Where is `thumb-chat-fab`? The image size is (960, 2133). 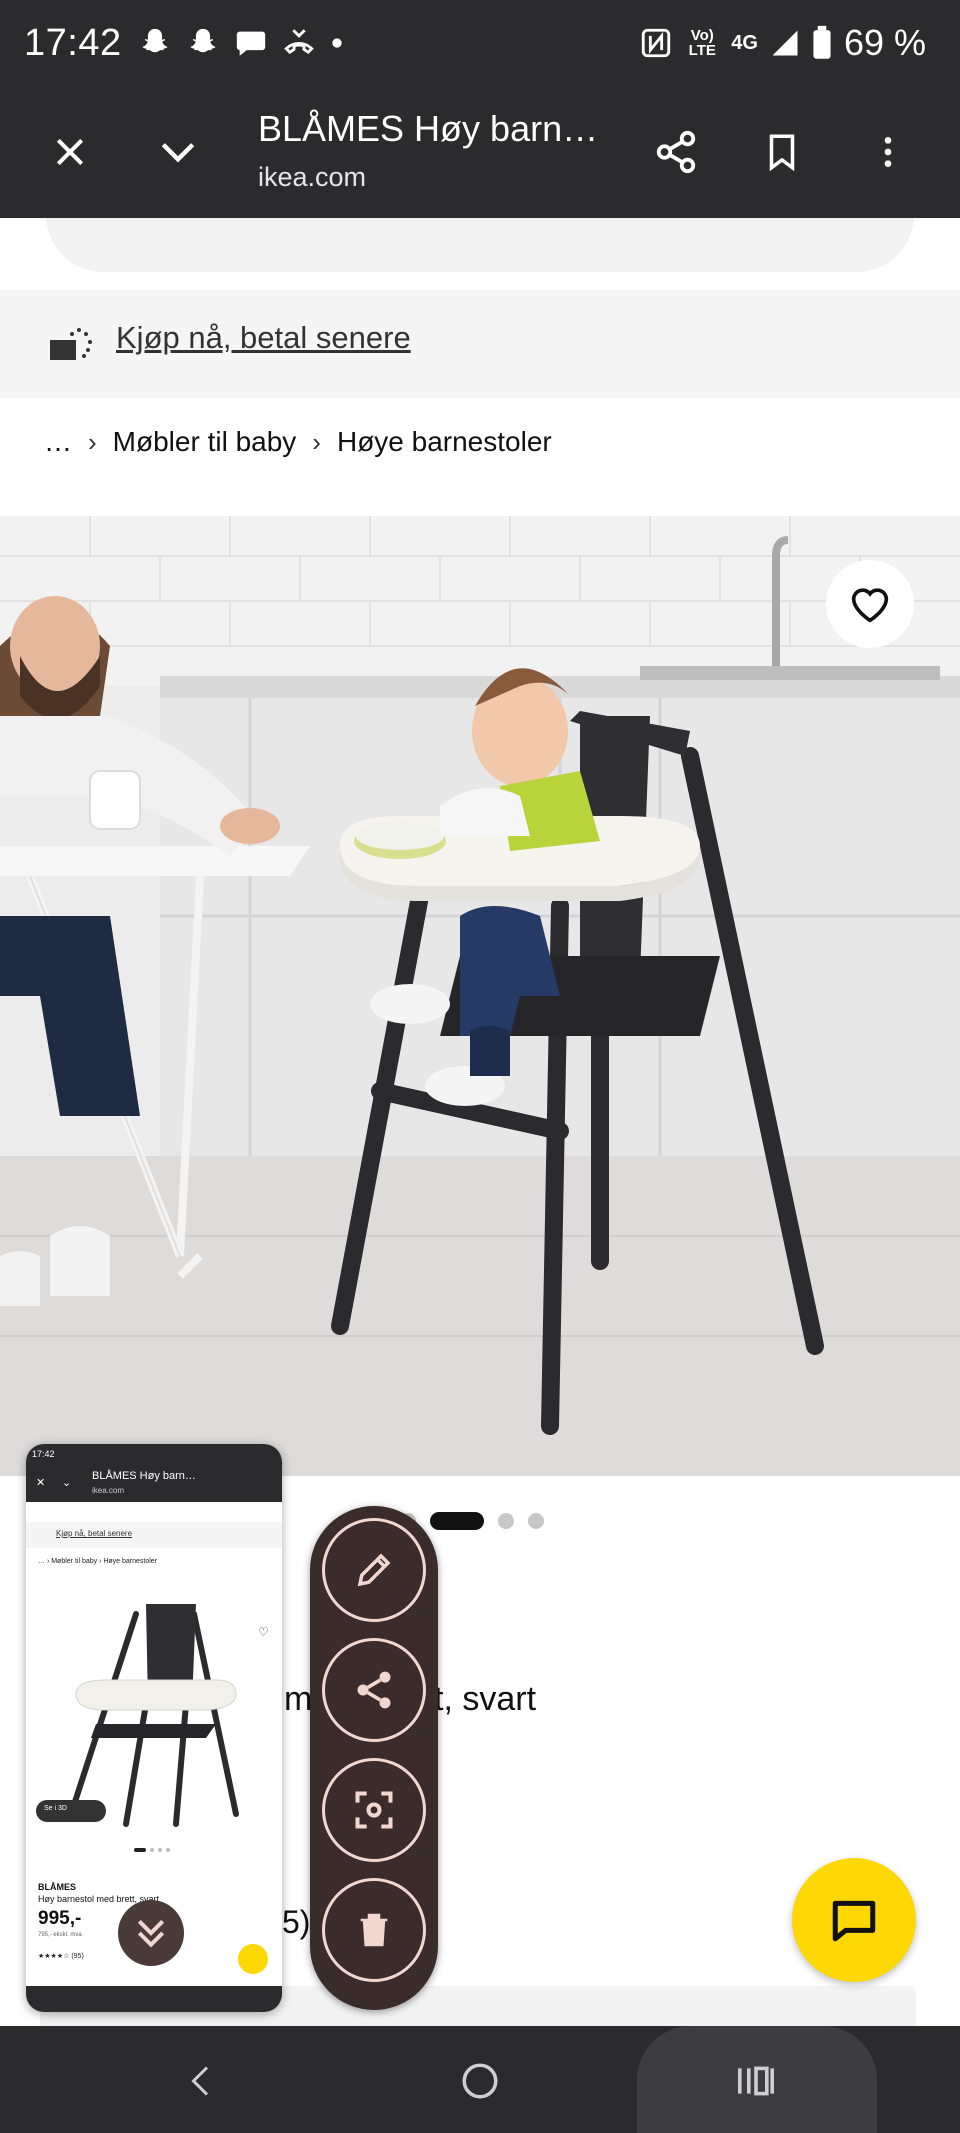
thumb-chat-fab is located at coordinates (253, 1959).